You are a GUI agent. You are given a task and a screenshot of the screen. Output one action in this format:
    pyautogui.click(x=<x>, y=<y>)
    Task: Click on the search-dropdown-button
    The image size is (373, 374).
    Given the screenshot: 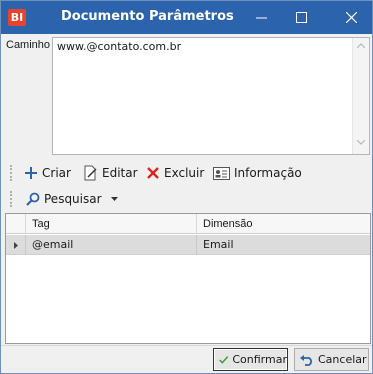 What is the action you would take?
    pyautogui.click(x=116, y=199)
    